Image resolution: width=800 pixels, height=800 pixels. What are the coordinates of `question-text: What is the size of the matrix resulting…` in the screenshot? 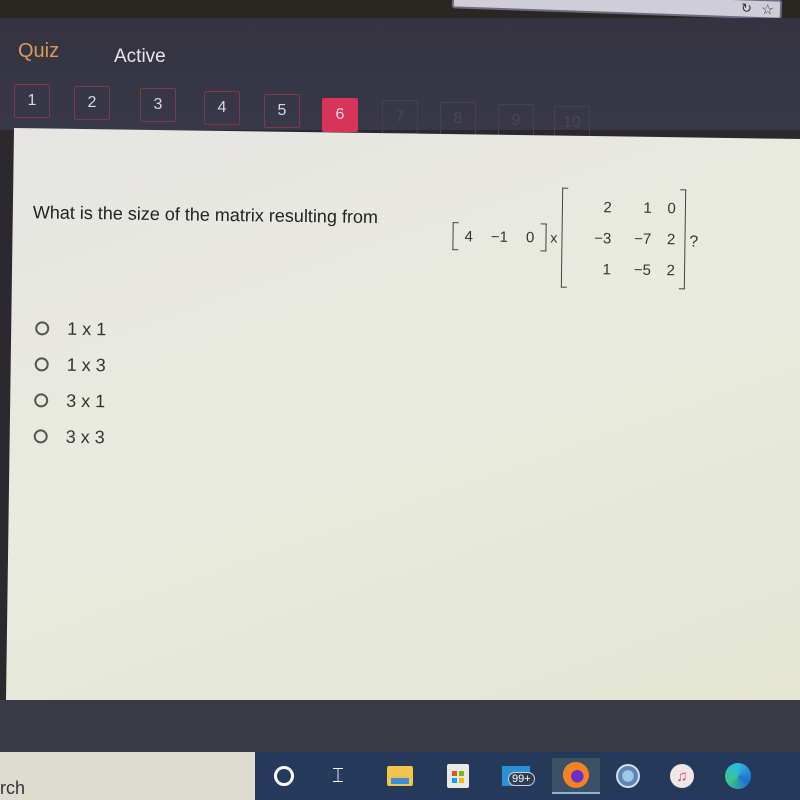 It's located at (205, 215).